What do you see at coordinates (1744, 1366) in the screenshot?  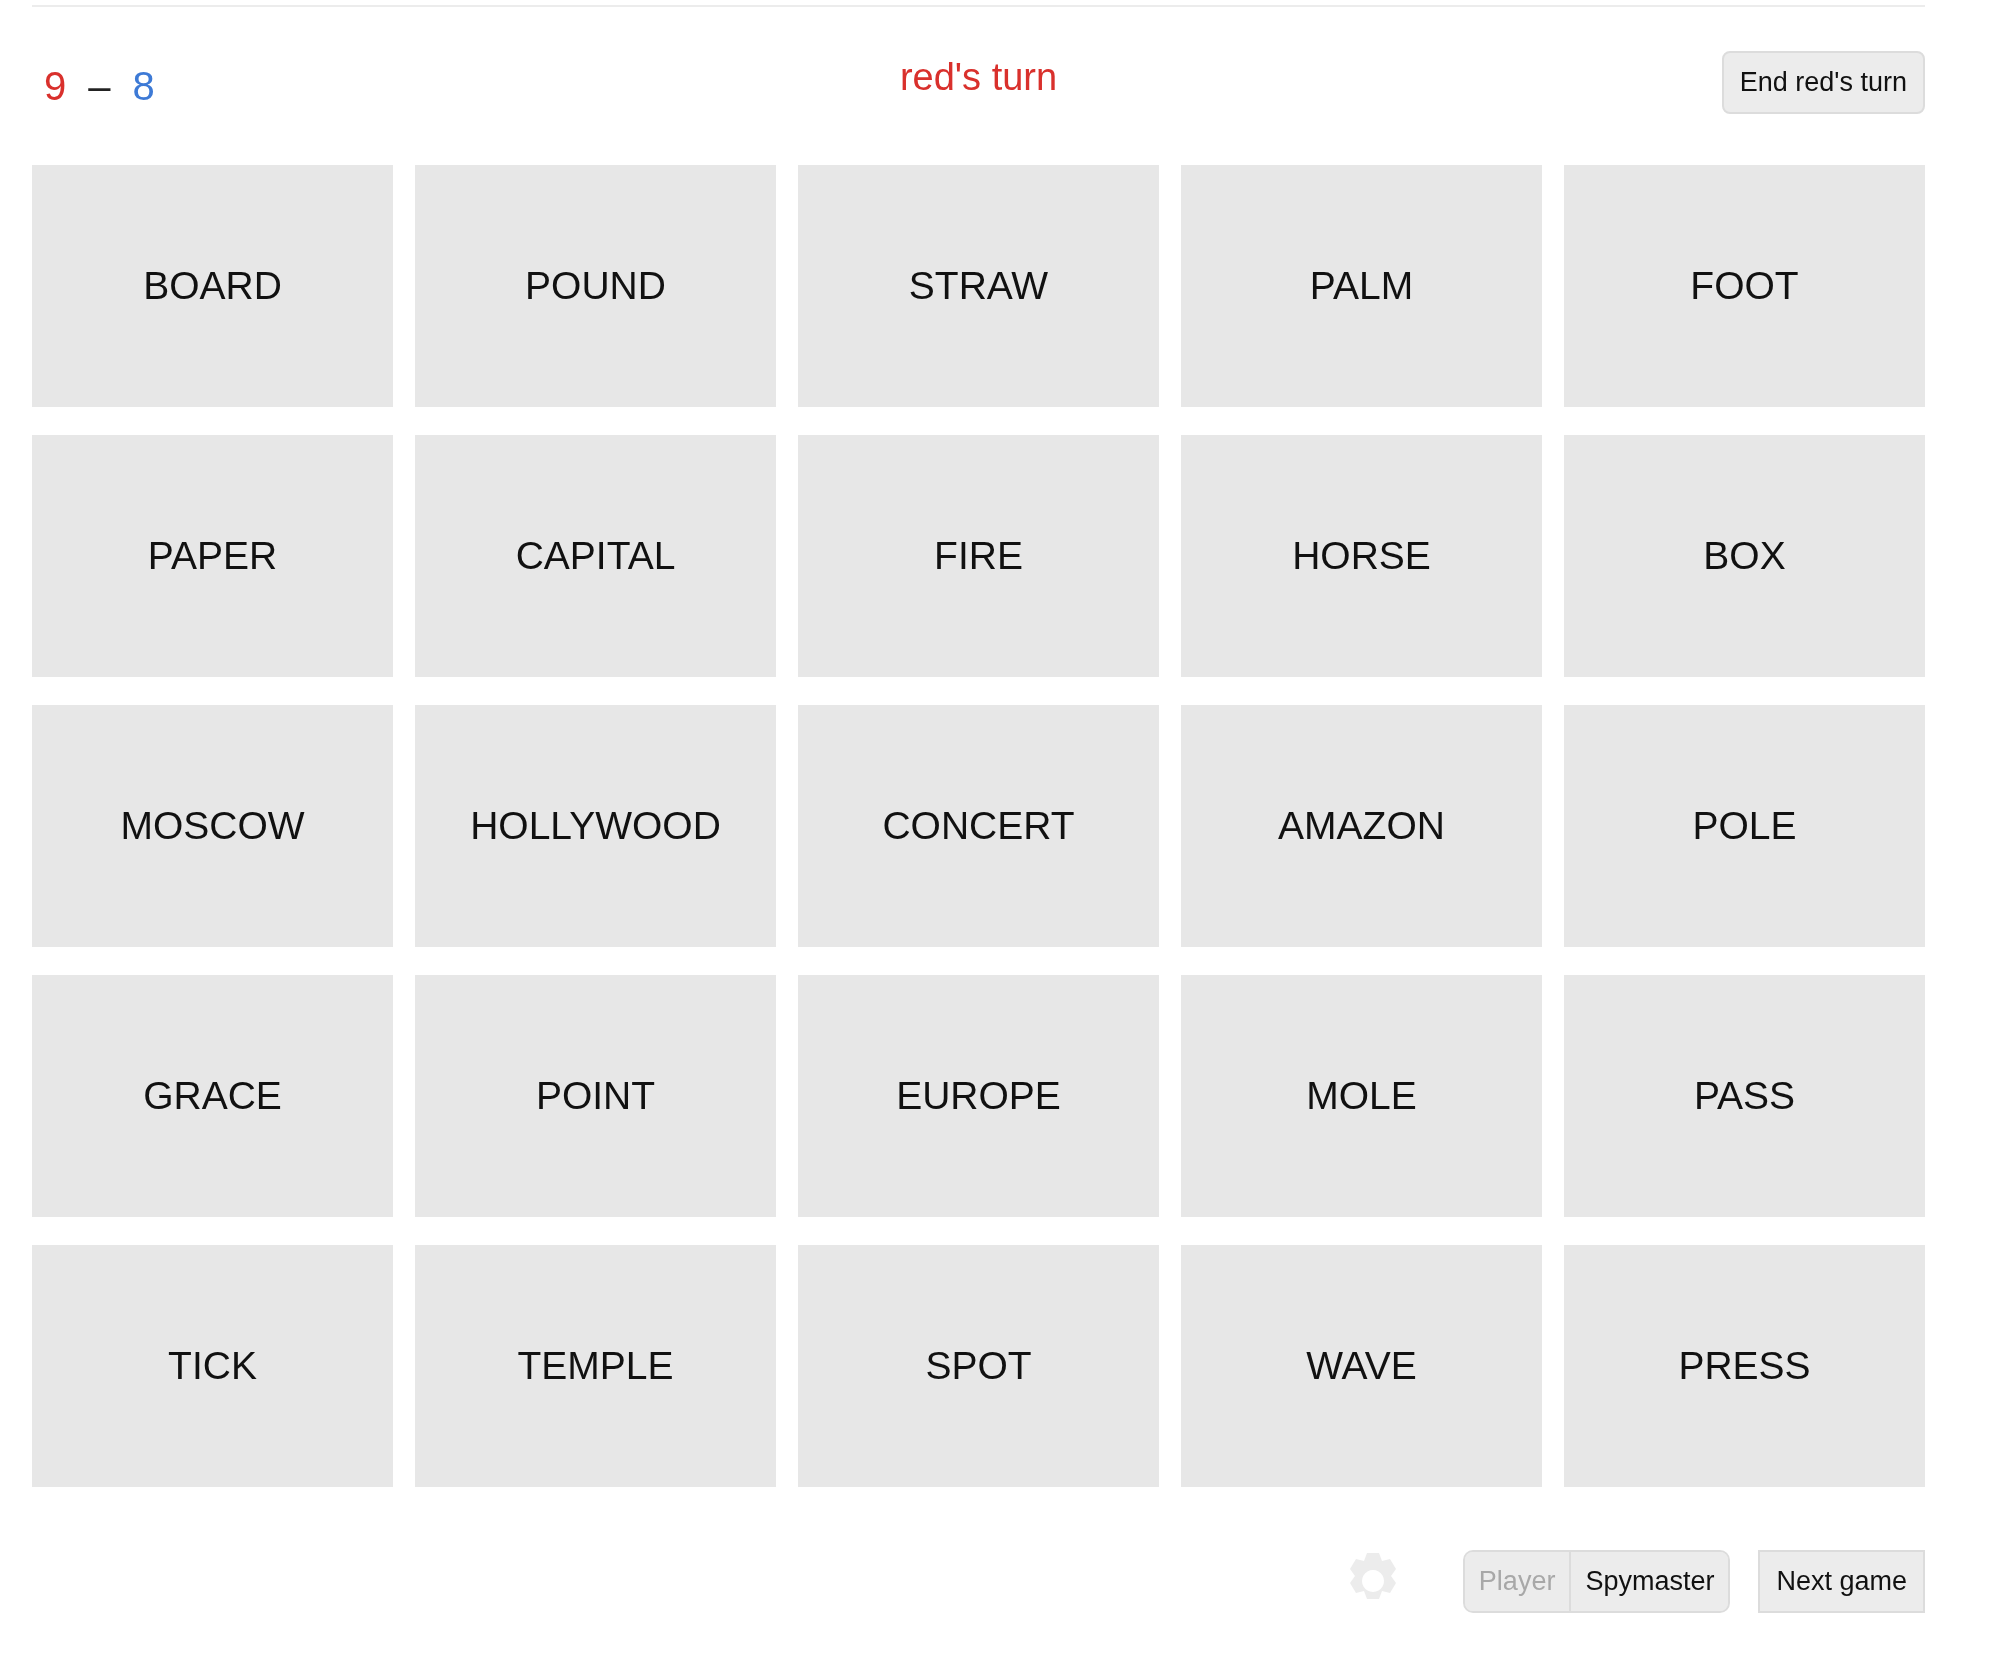 I see `word-card: PRESS` at bounding box center [1744, 1366].